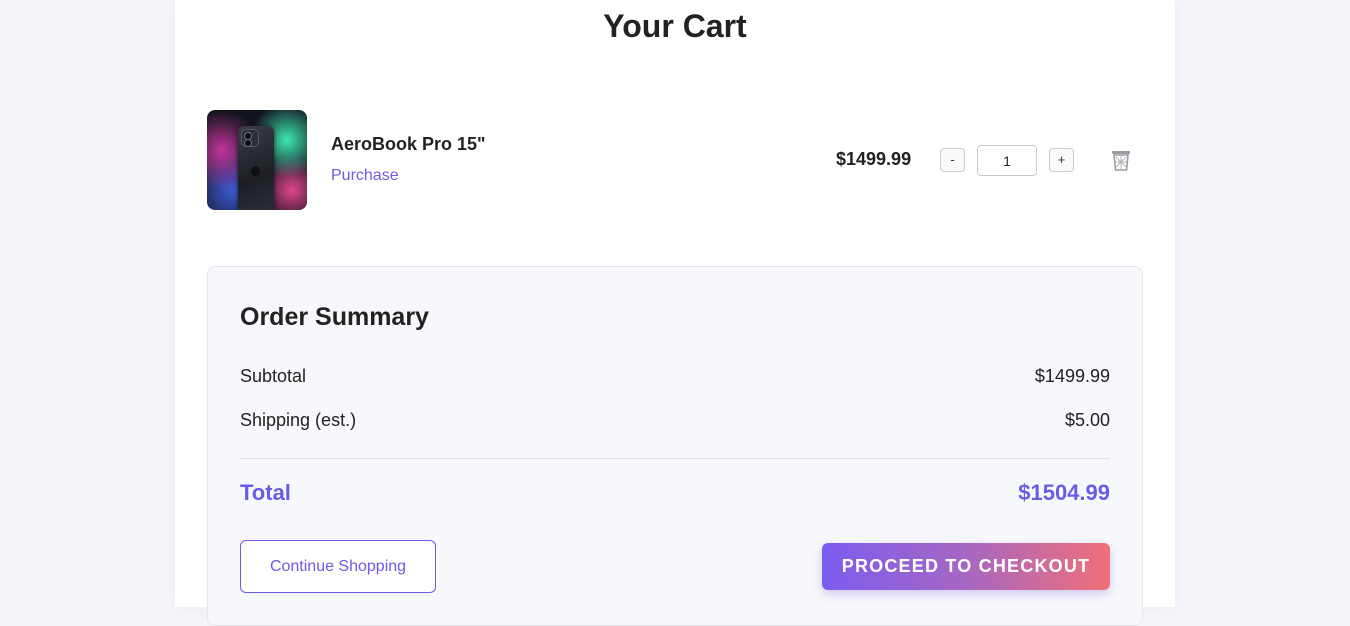  What do you see at coordinates (675, 26) in the screenshot?
I see `page-title: Your Cart` at bounding box center [675, 26].